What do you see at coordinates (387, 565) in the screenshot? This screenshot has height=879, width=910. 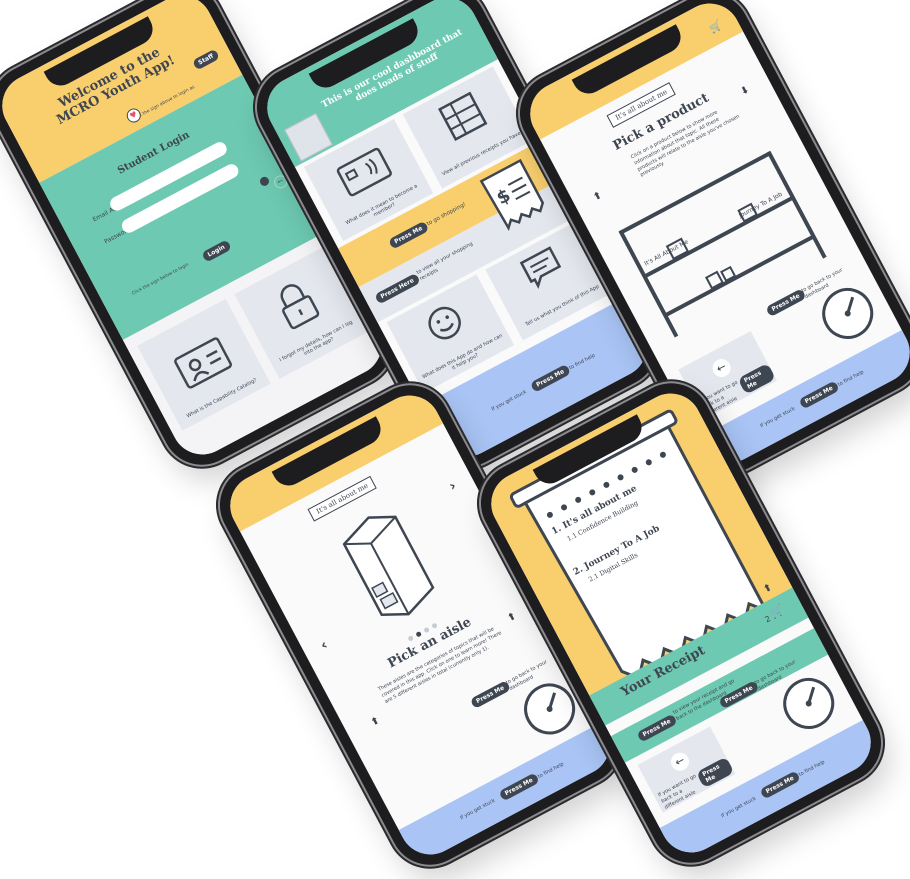 I see `aisle-shelf-icon` at bounding box center [387, 565].